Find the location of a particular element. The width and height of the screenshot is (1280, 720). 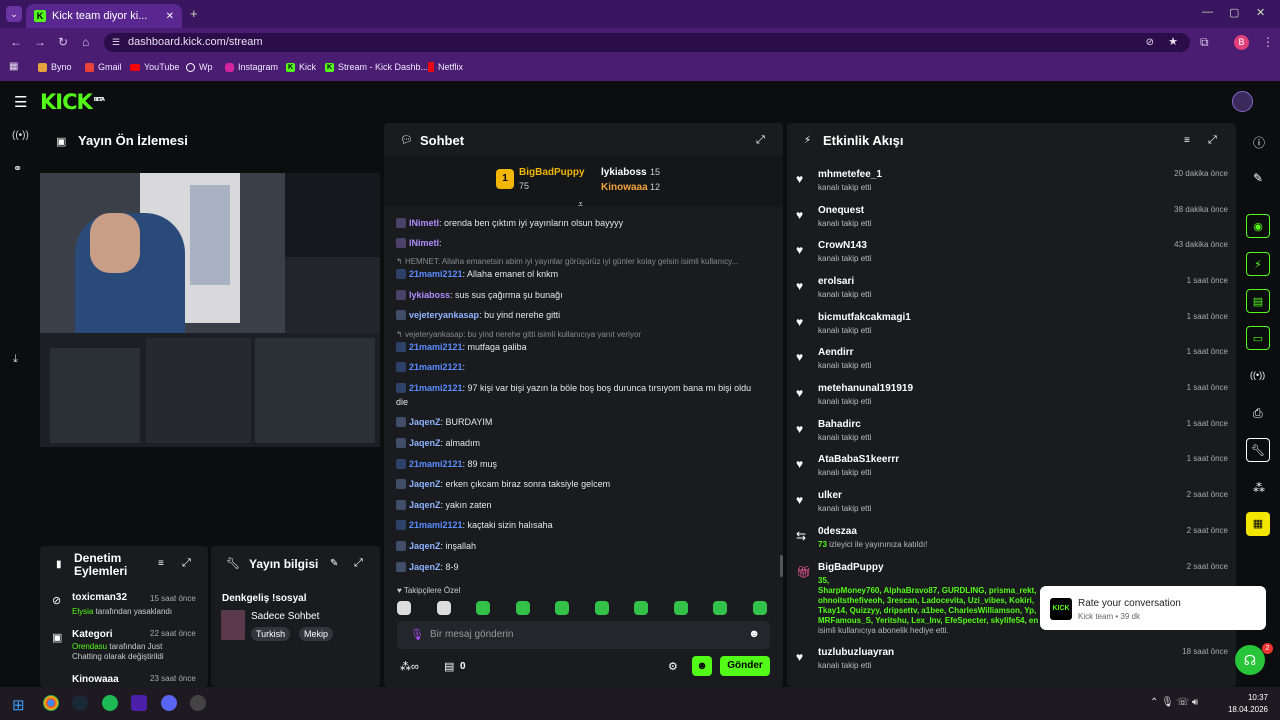

bookmark-netflix: Netflix is located at coordinates (445, 67).